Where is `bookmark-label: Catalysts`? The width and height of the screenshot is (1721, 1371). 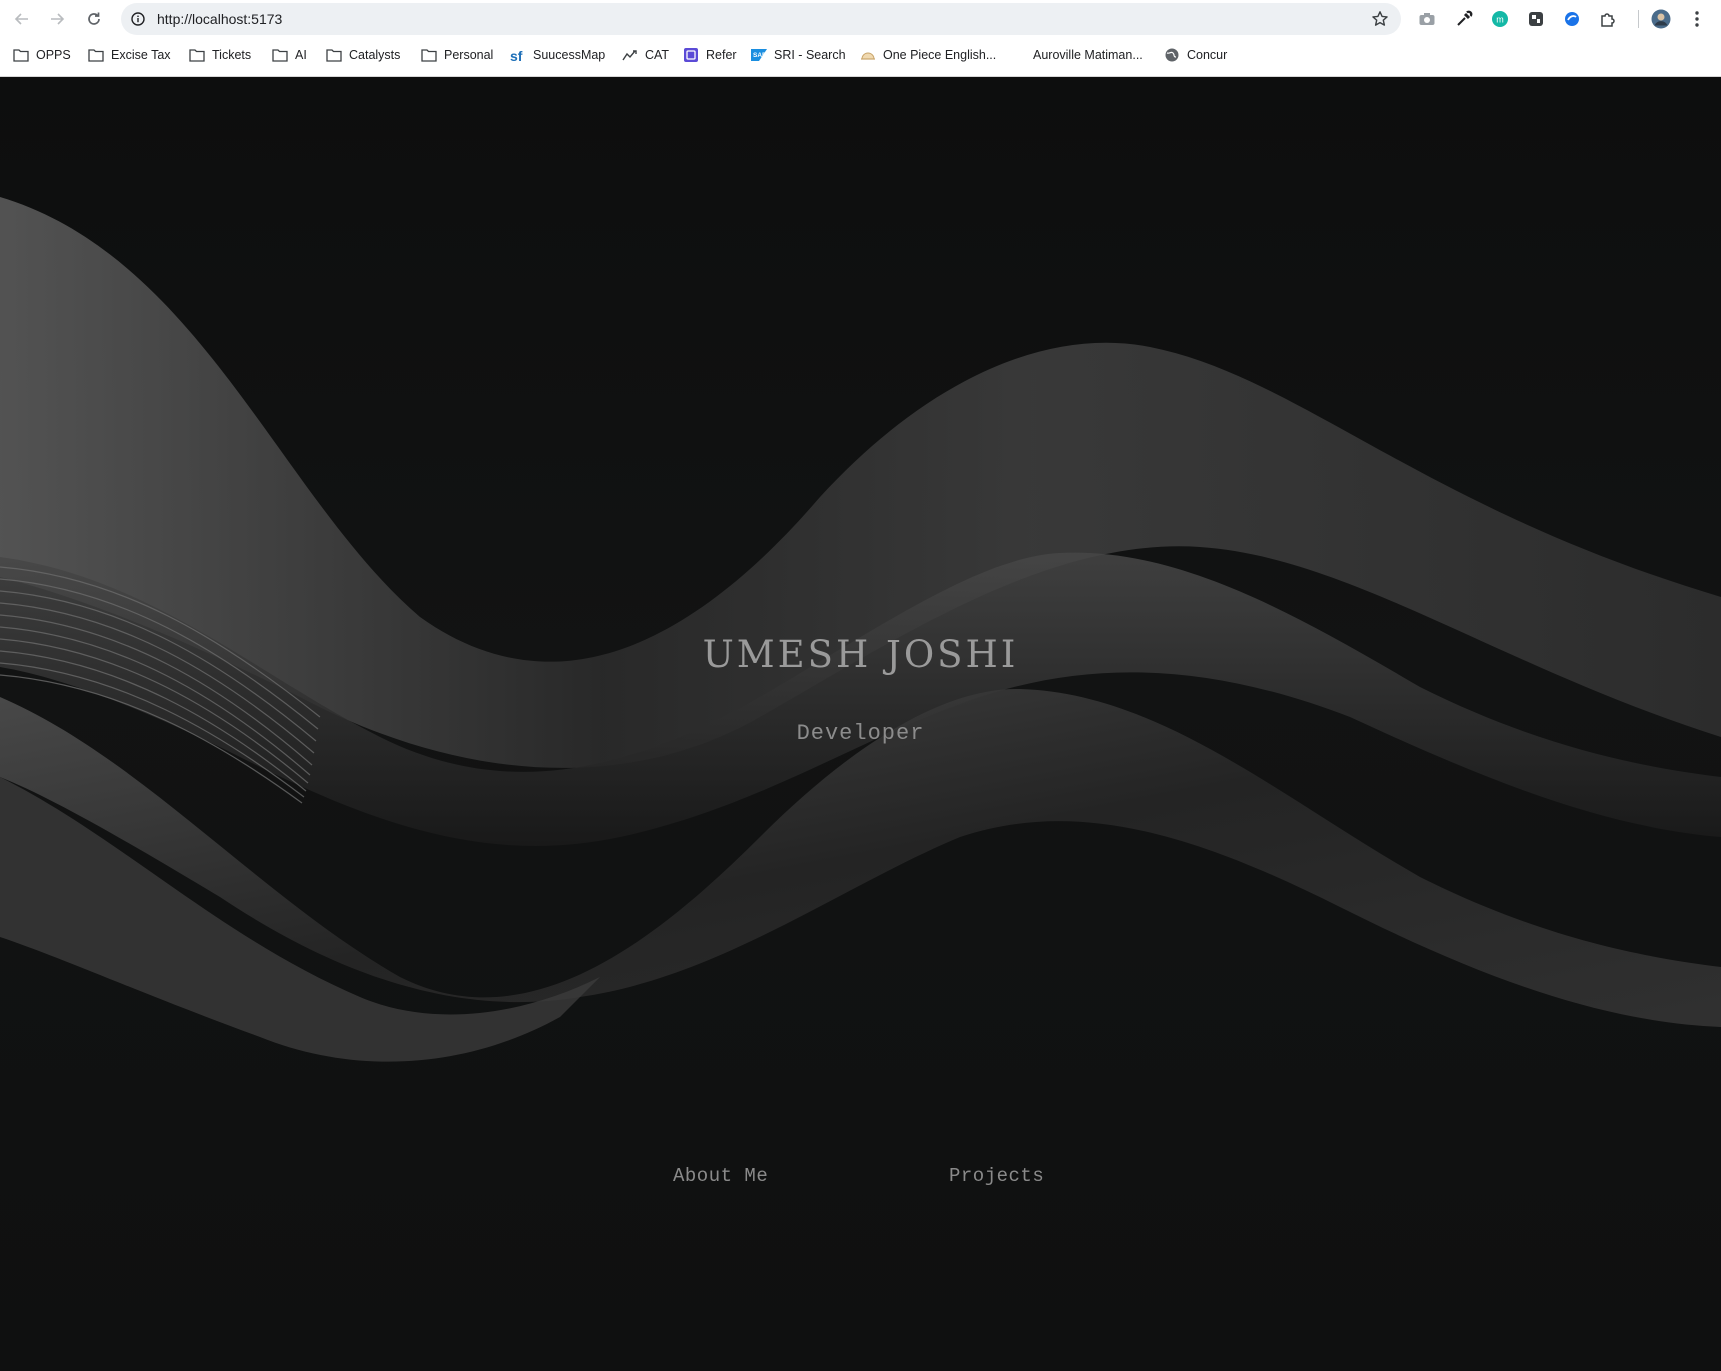 bookmark-label: Catalysts is located at coordinates (375, 55).